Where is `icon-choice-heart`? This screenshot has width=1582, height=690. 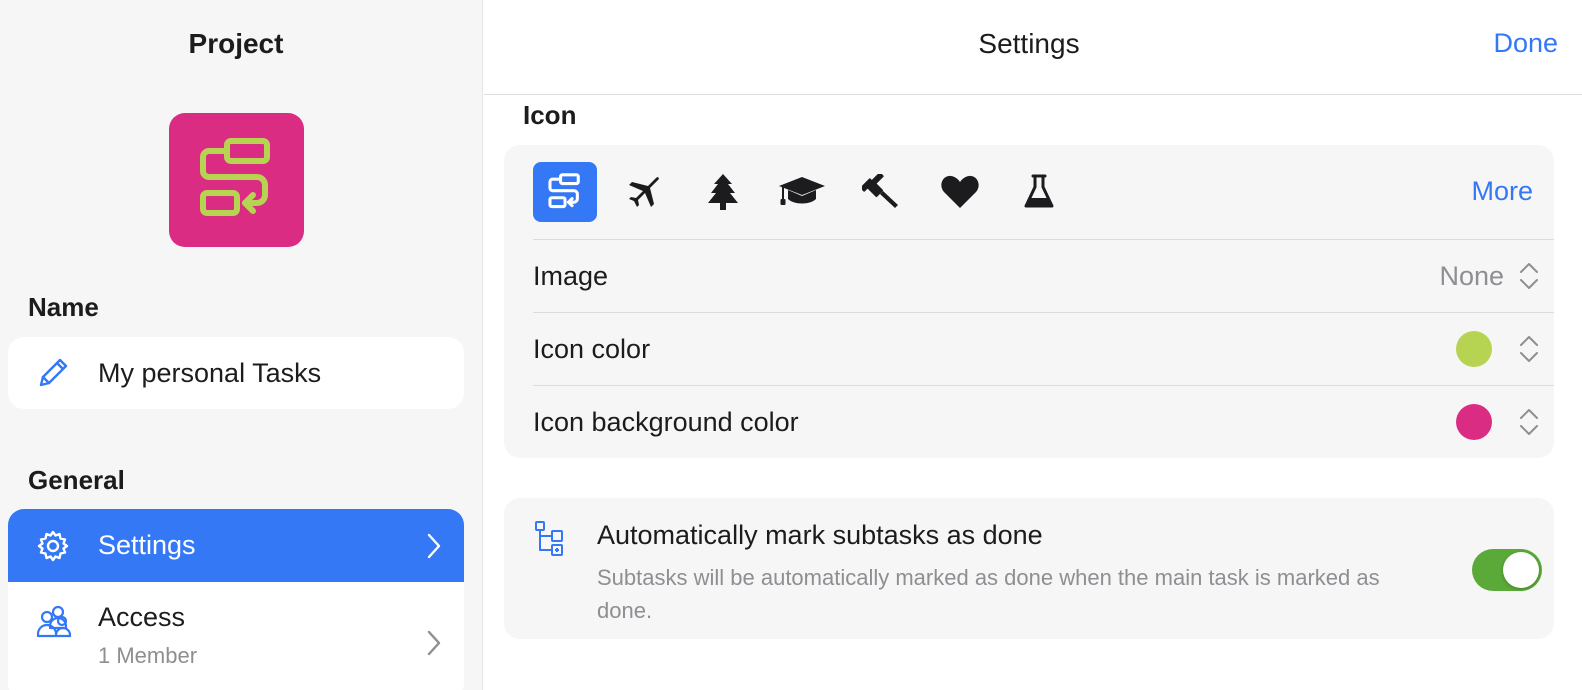 icon-choice-heart is located at coordinates (960, 192).